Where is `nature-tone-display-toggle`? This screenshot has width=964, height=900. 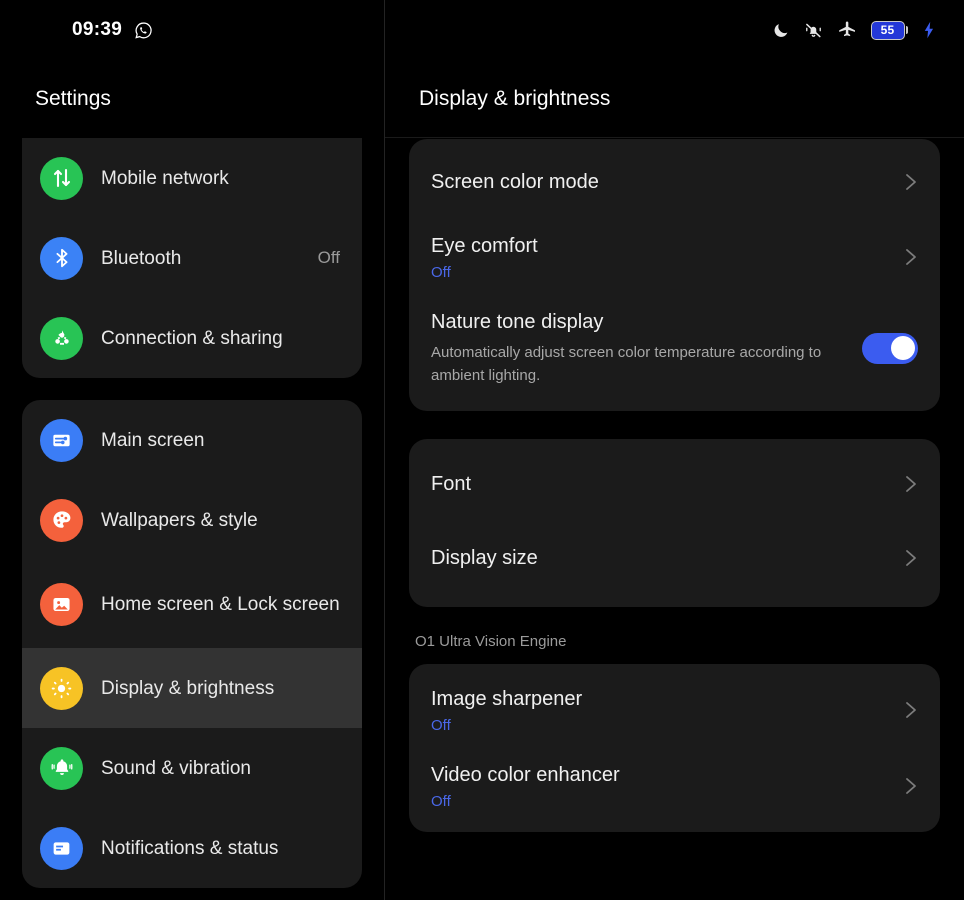 nature-tone-display-toggle is located at coordinates (890, 348).